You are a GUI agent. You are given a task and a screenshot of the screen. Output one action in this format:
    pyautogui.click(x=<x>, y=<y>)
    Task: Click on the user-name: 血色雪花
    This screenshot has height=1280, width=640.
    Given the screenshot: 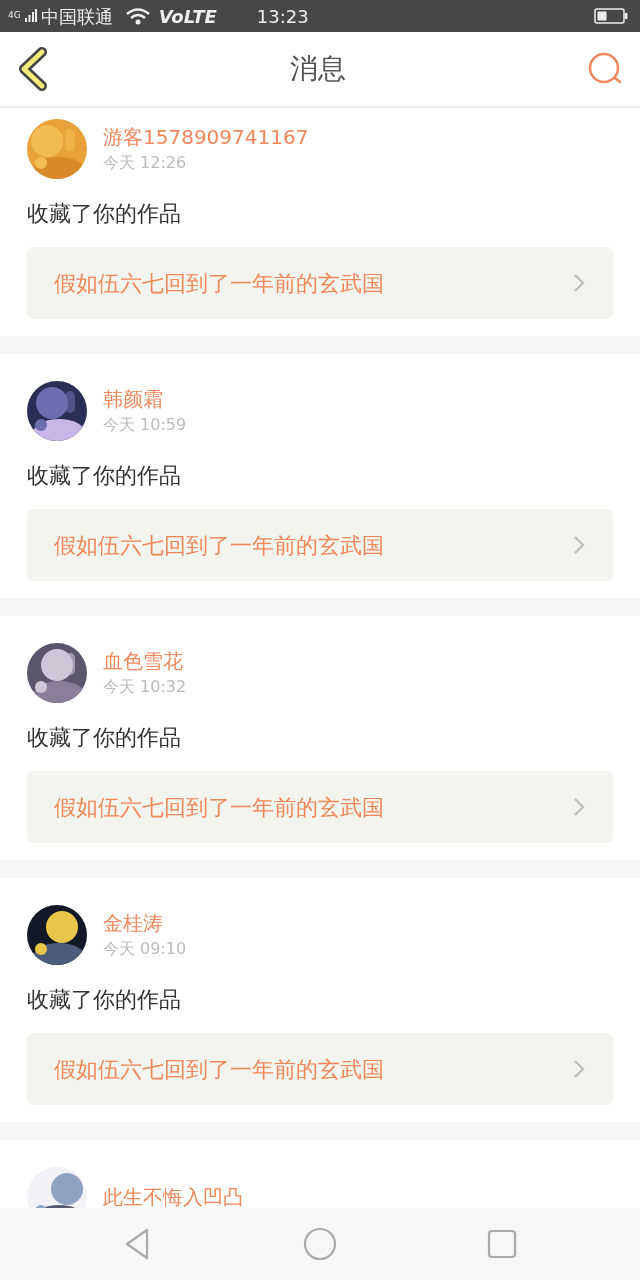 What is the action you would take?
    pyautogui.click(x=145, y=661)
    